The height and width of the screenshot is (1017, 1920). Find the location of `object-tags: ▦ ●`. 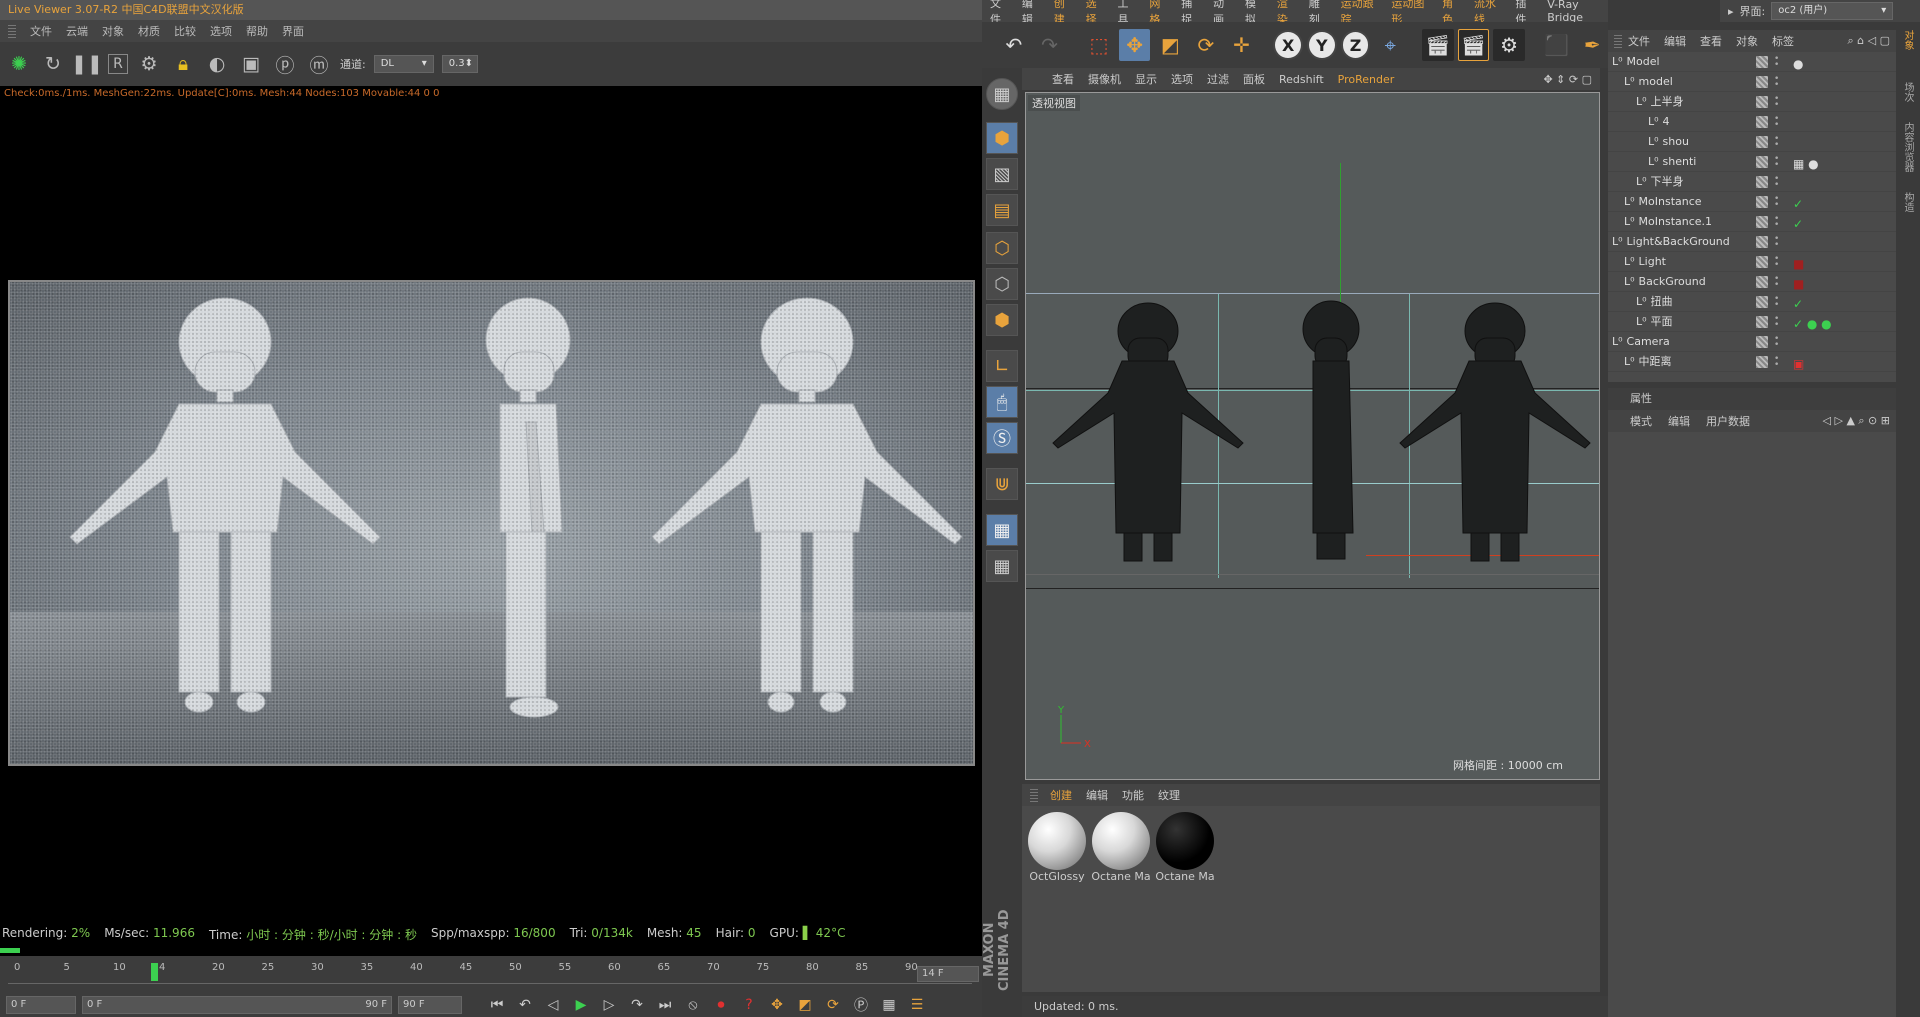

object-tags: ▦ ● is located at coordinates (1806, 164).